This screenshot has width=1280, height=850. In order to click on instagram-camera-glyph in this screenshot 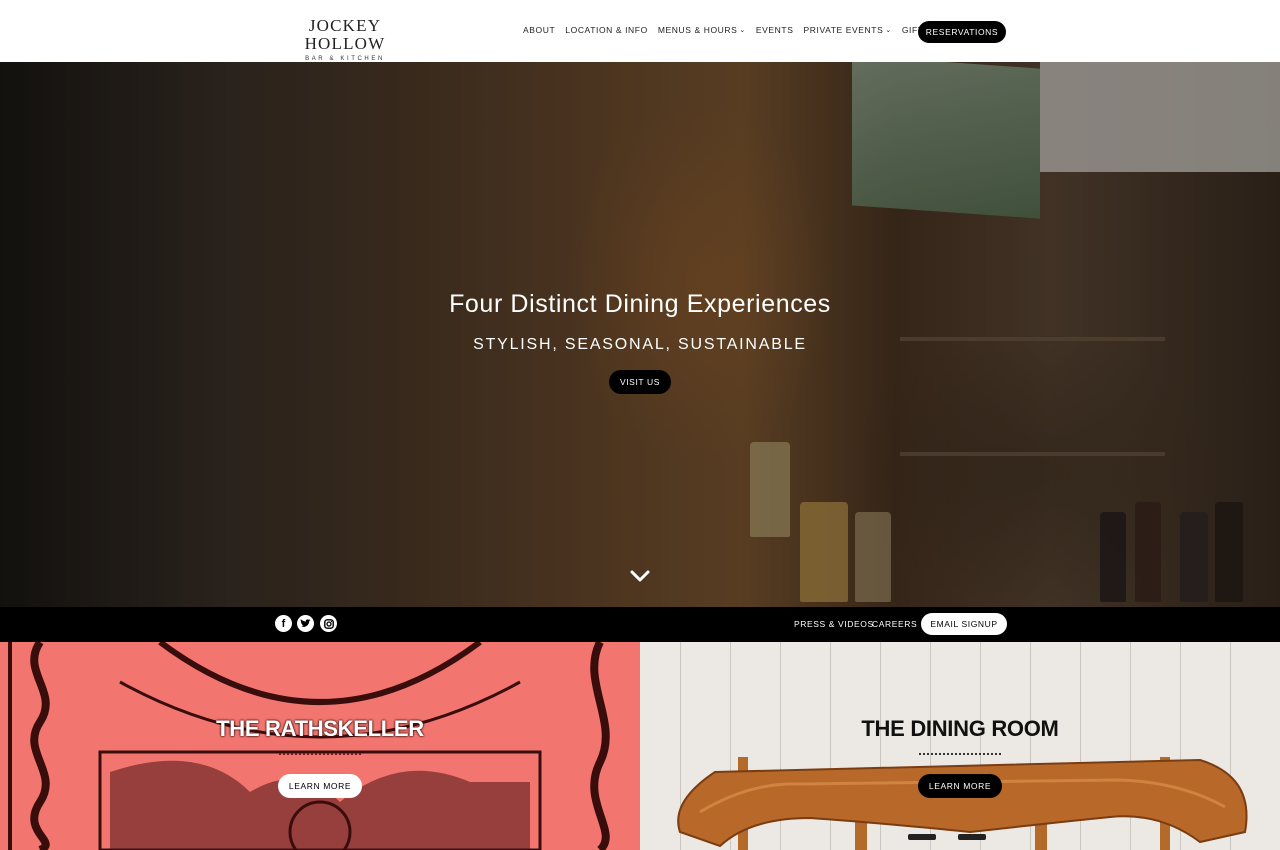, I will do `click(328, 623)`.